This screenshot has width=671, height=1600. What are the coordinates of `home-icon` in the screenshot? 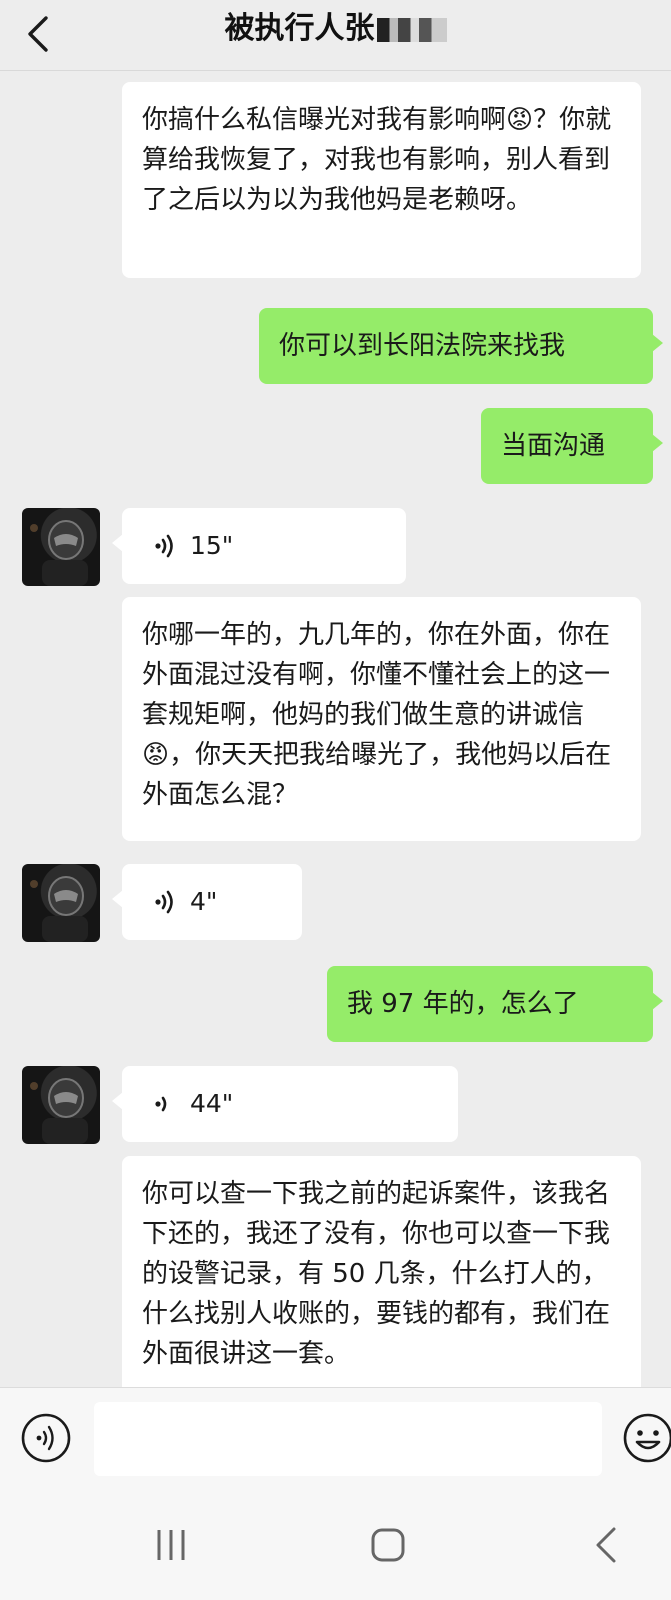 It's located at (388, 1545).